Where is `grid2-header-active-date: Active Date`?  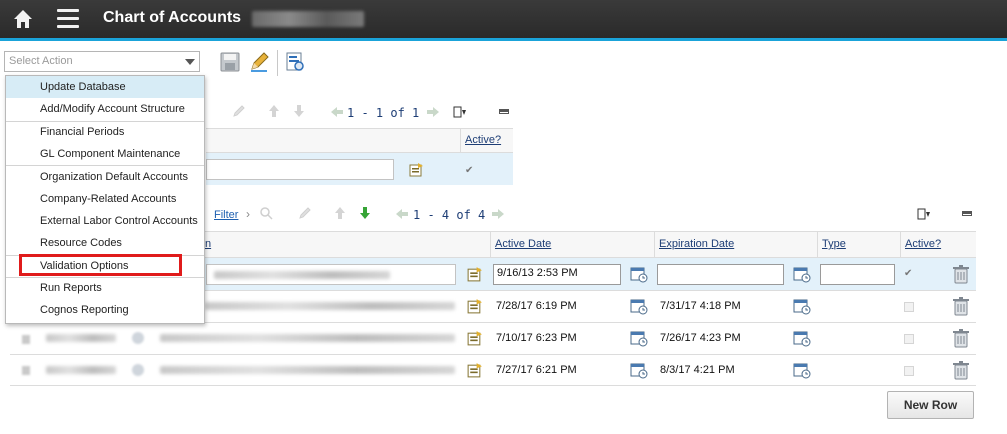
grid2-header-active-date: Active Date is located at coordinates (523, 244).